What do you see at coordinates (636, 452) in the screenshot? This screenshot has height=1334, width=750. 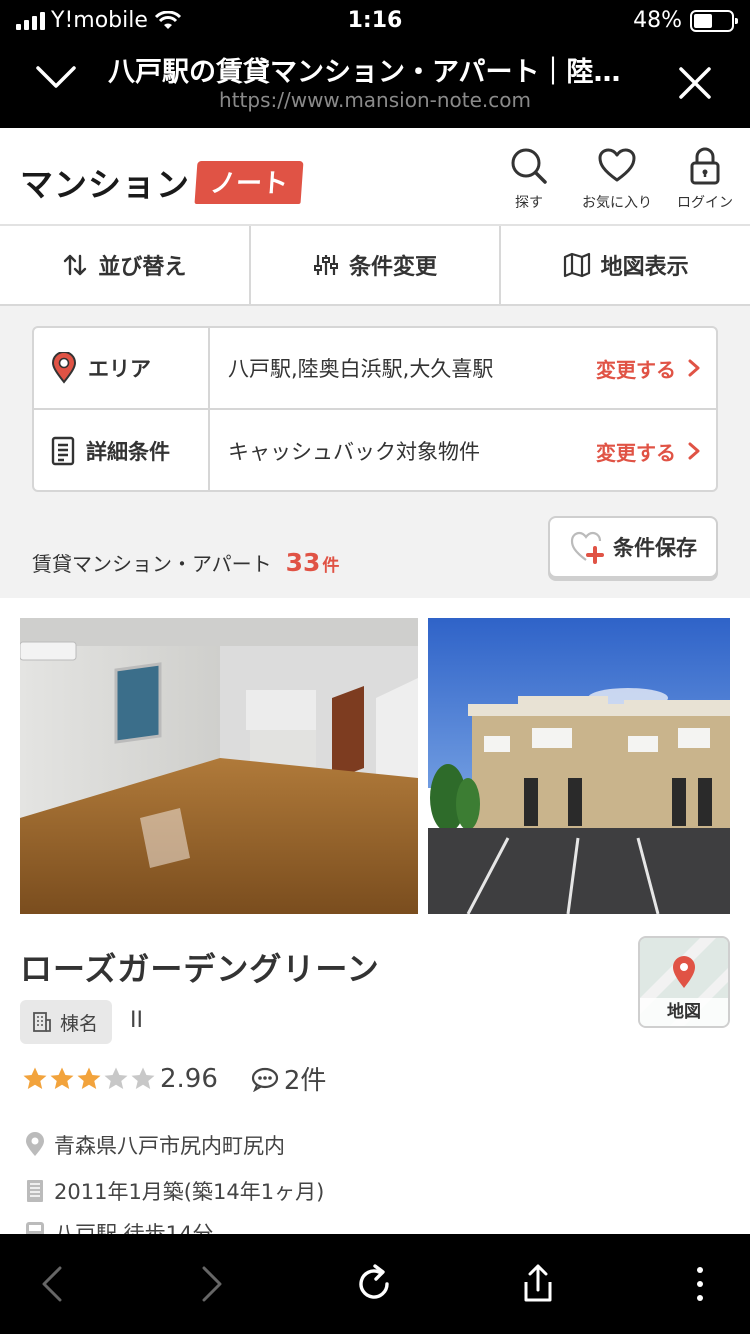 I see `detail-change-text: 変更する` at bounding box center [636, 452].